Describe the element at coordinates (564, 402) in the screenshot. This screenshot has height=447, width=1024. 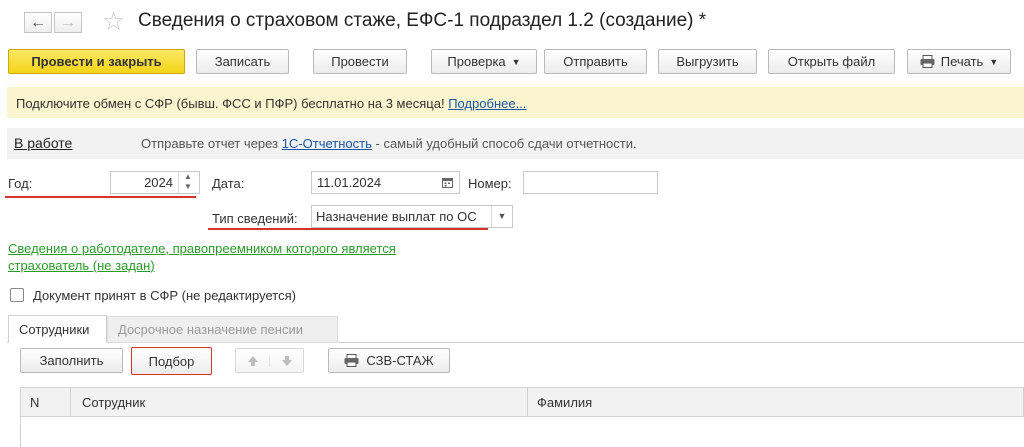
I see `column-header-surname: Фамилия` at that location.